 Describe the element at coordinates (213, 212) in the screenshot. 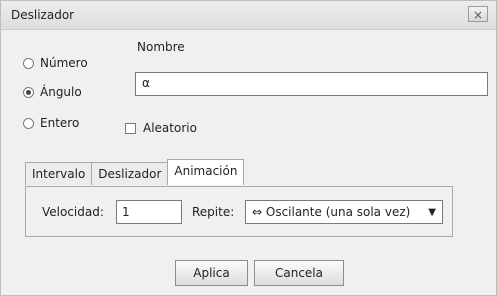

I see `repeat-label: Repite:` at that location.